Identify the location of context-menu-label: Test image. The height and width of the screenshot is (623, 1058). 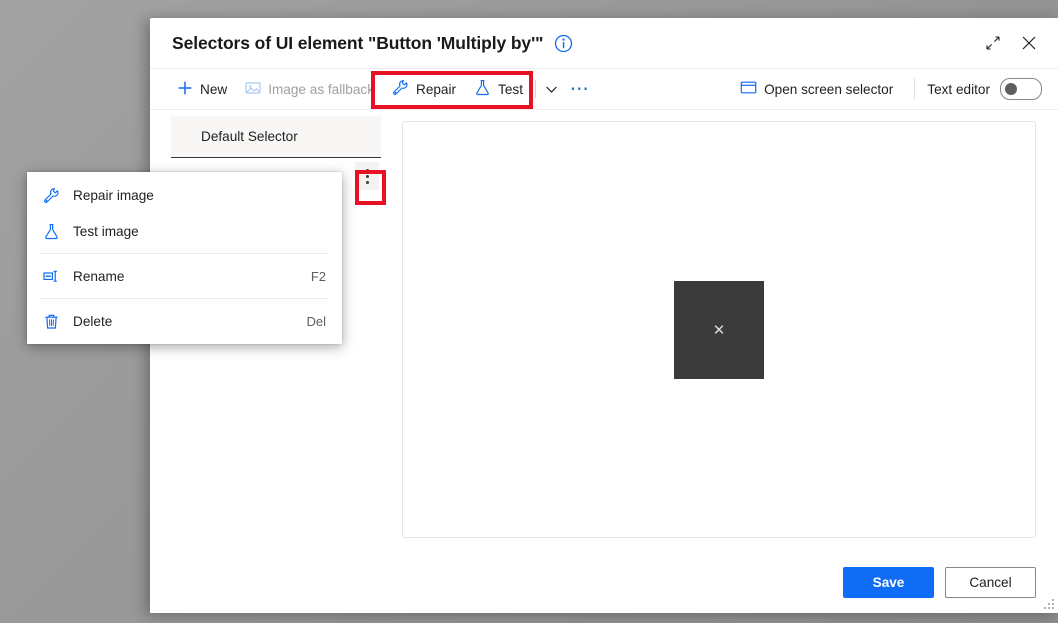
(106, 231).